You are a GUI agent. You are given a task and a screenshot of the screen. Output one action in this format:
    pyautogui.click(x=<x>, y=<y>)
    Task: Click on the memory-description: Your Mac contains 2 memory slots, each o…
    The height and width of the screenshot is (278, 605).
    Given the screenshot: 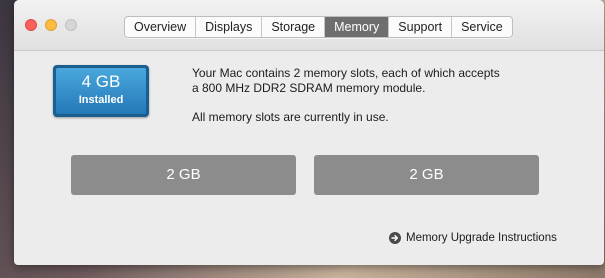 What is the action you would take?
    pyautogui.click(x=382, y=95)
    